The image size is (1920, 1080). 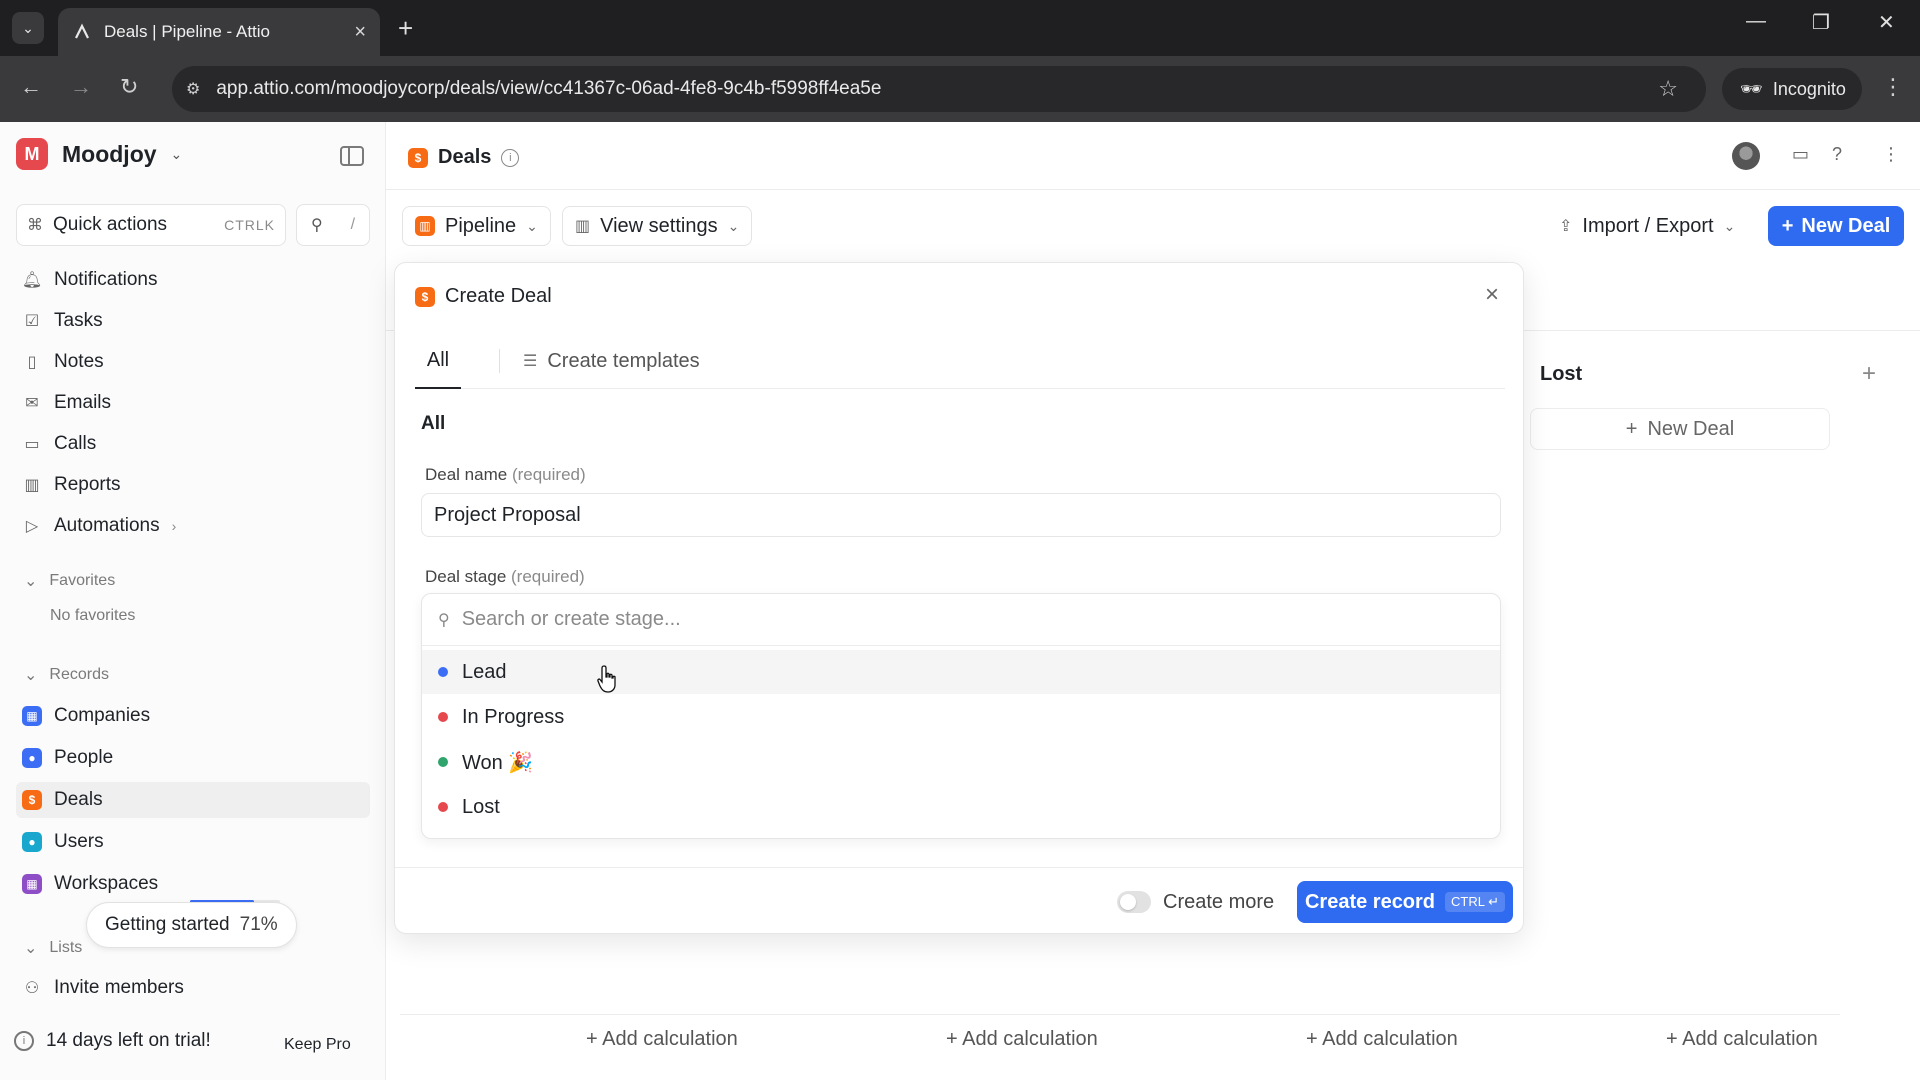 What do you see at coordinates (1370, 901) in the screenshot?
I see `create-record-label: Create record` at bounding box center [1370, 901].